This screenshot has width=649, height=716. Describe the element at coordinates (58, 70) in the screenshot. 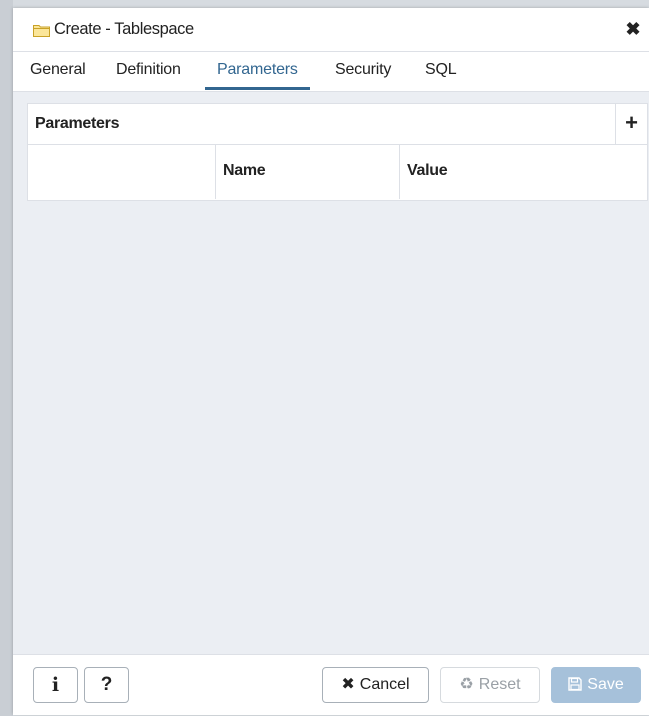

I see `tab-general: General` at that location.